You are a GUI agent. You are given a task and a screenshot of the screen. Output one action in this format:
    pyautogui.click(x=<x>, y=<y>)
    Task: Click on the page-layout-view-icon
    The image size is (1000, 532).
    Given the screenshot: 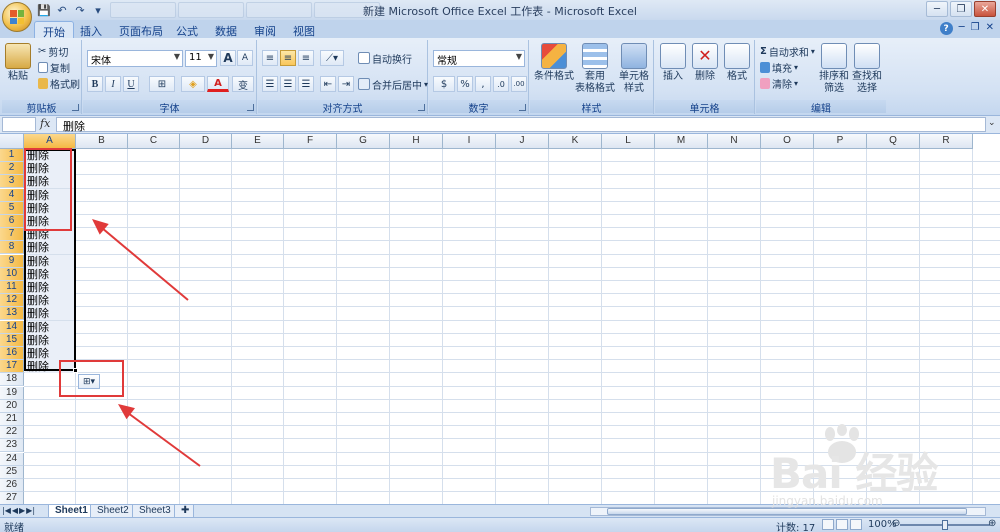 What is the action you would take?
    pyautogui.click(x=842, y=524)
    